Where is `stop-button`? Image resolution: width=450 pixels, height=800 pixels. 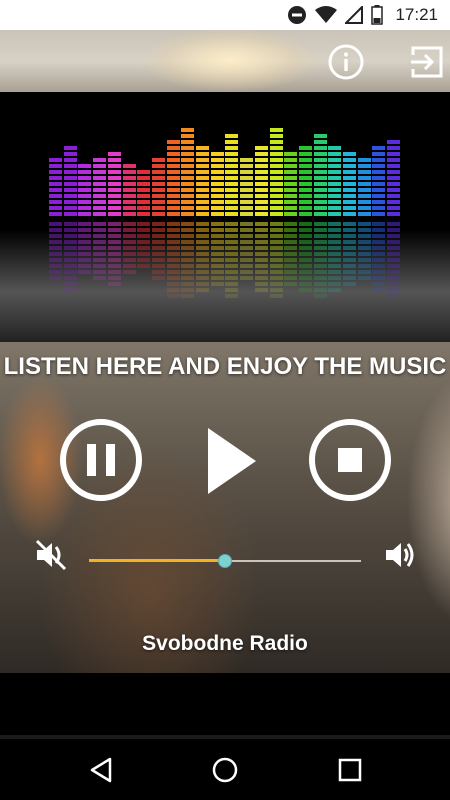 stop-button is located at coordinates (350, 460).